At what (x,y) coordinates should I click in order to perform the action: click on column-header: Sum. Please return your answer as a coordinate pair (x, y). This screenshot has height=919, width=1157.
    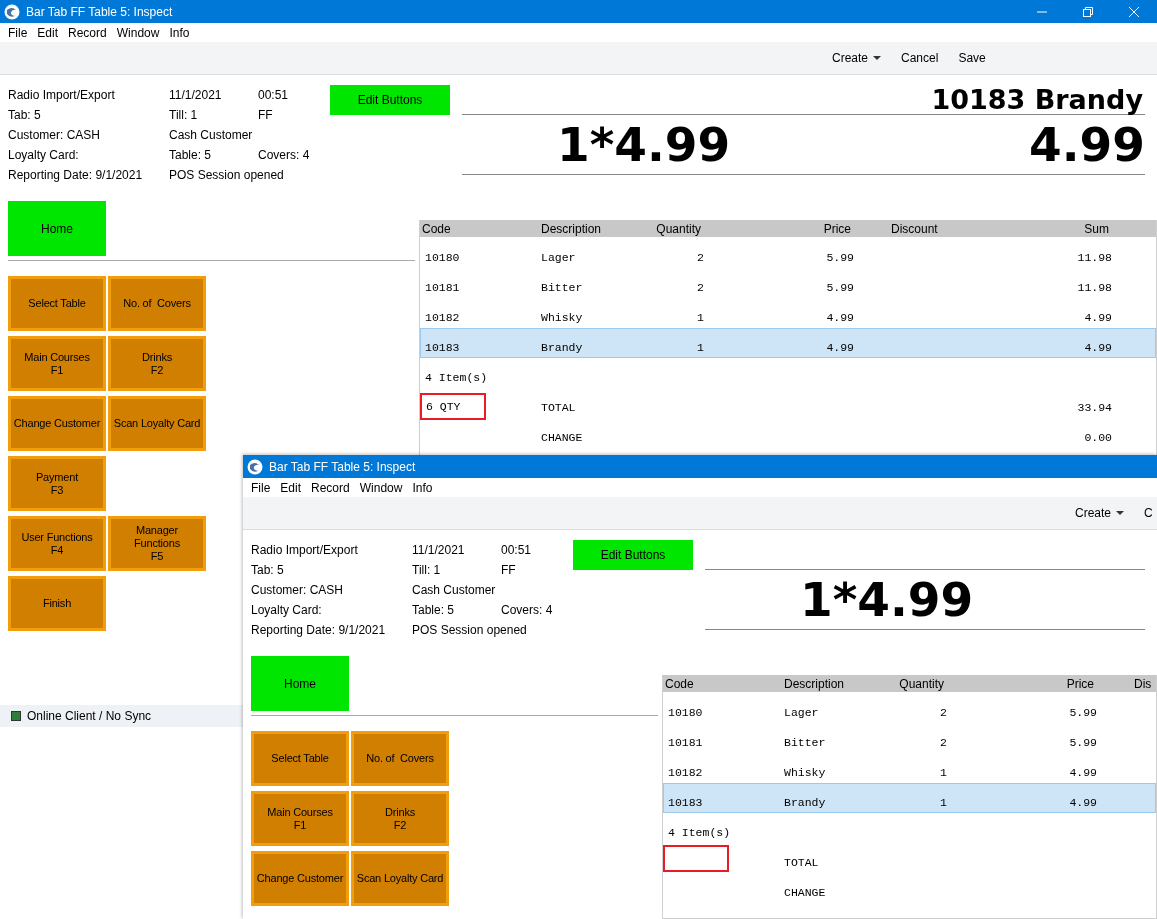
    Looking at the image, I should click on (1096, 228).